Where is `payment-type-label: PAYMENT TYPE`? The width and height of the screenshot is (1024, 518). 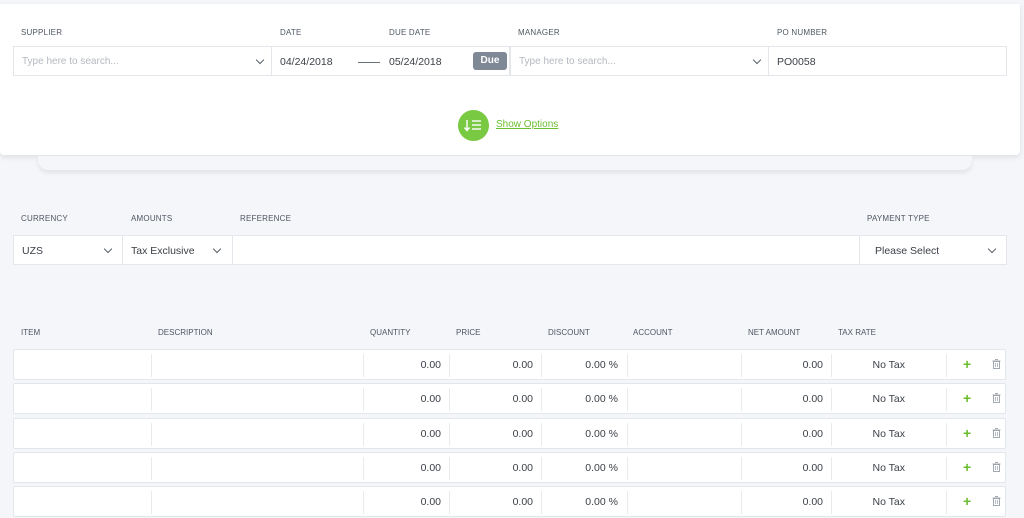
payment-type-label: PAYMENT TYPE is located at coordinates (898, 218).